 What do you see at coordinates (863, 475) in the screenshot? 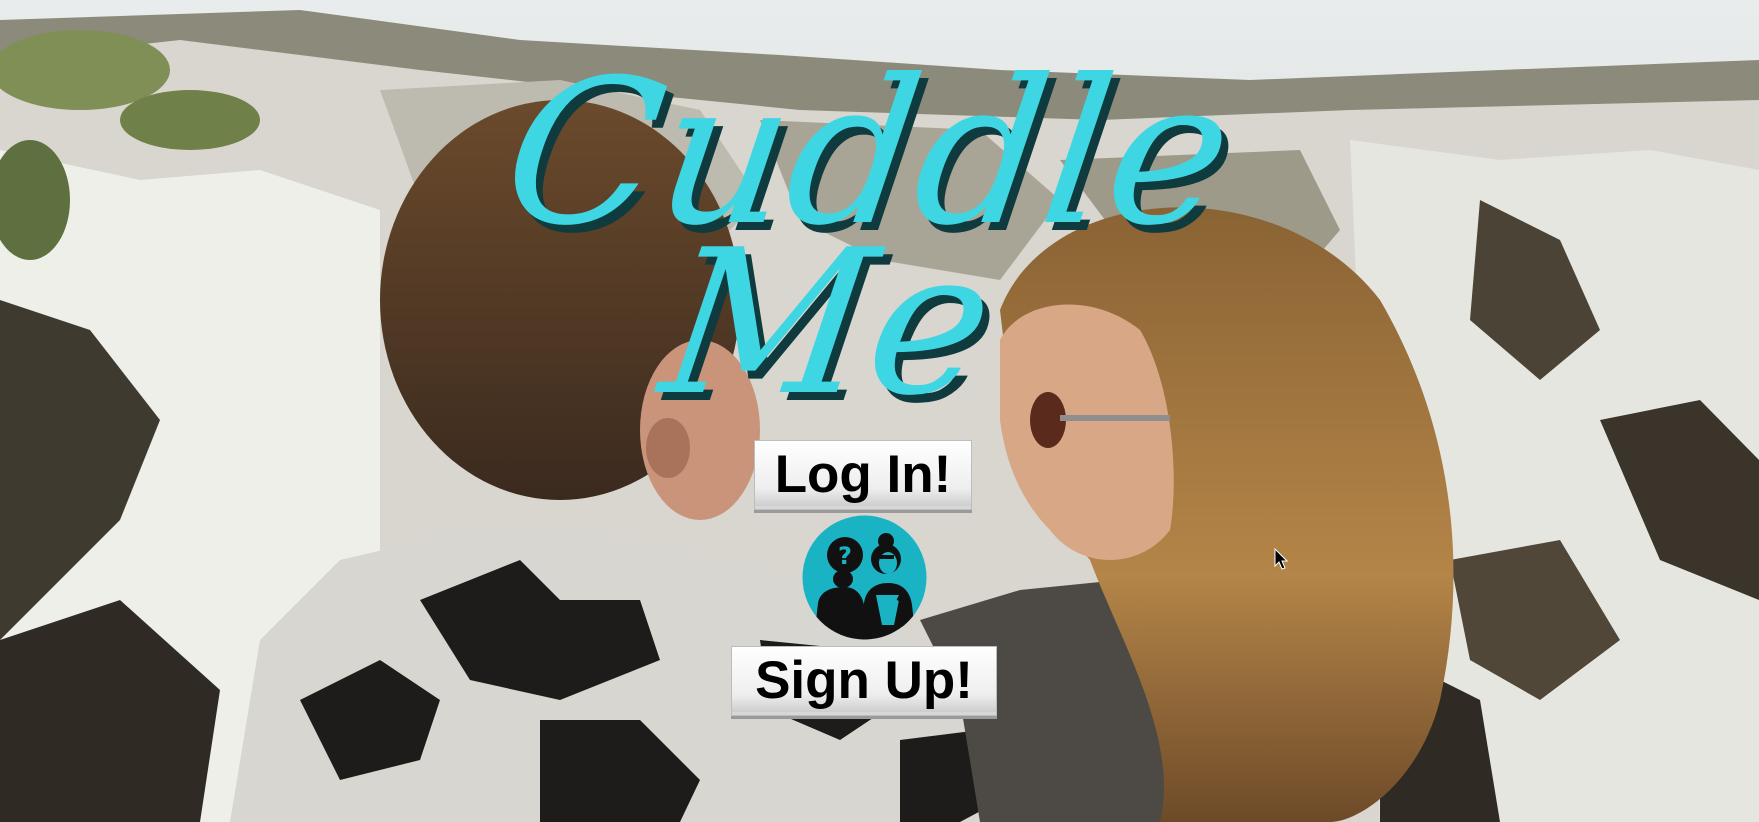
I see `login-button: Log In!` at bounding box center [863, 475].